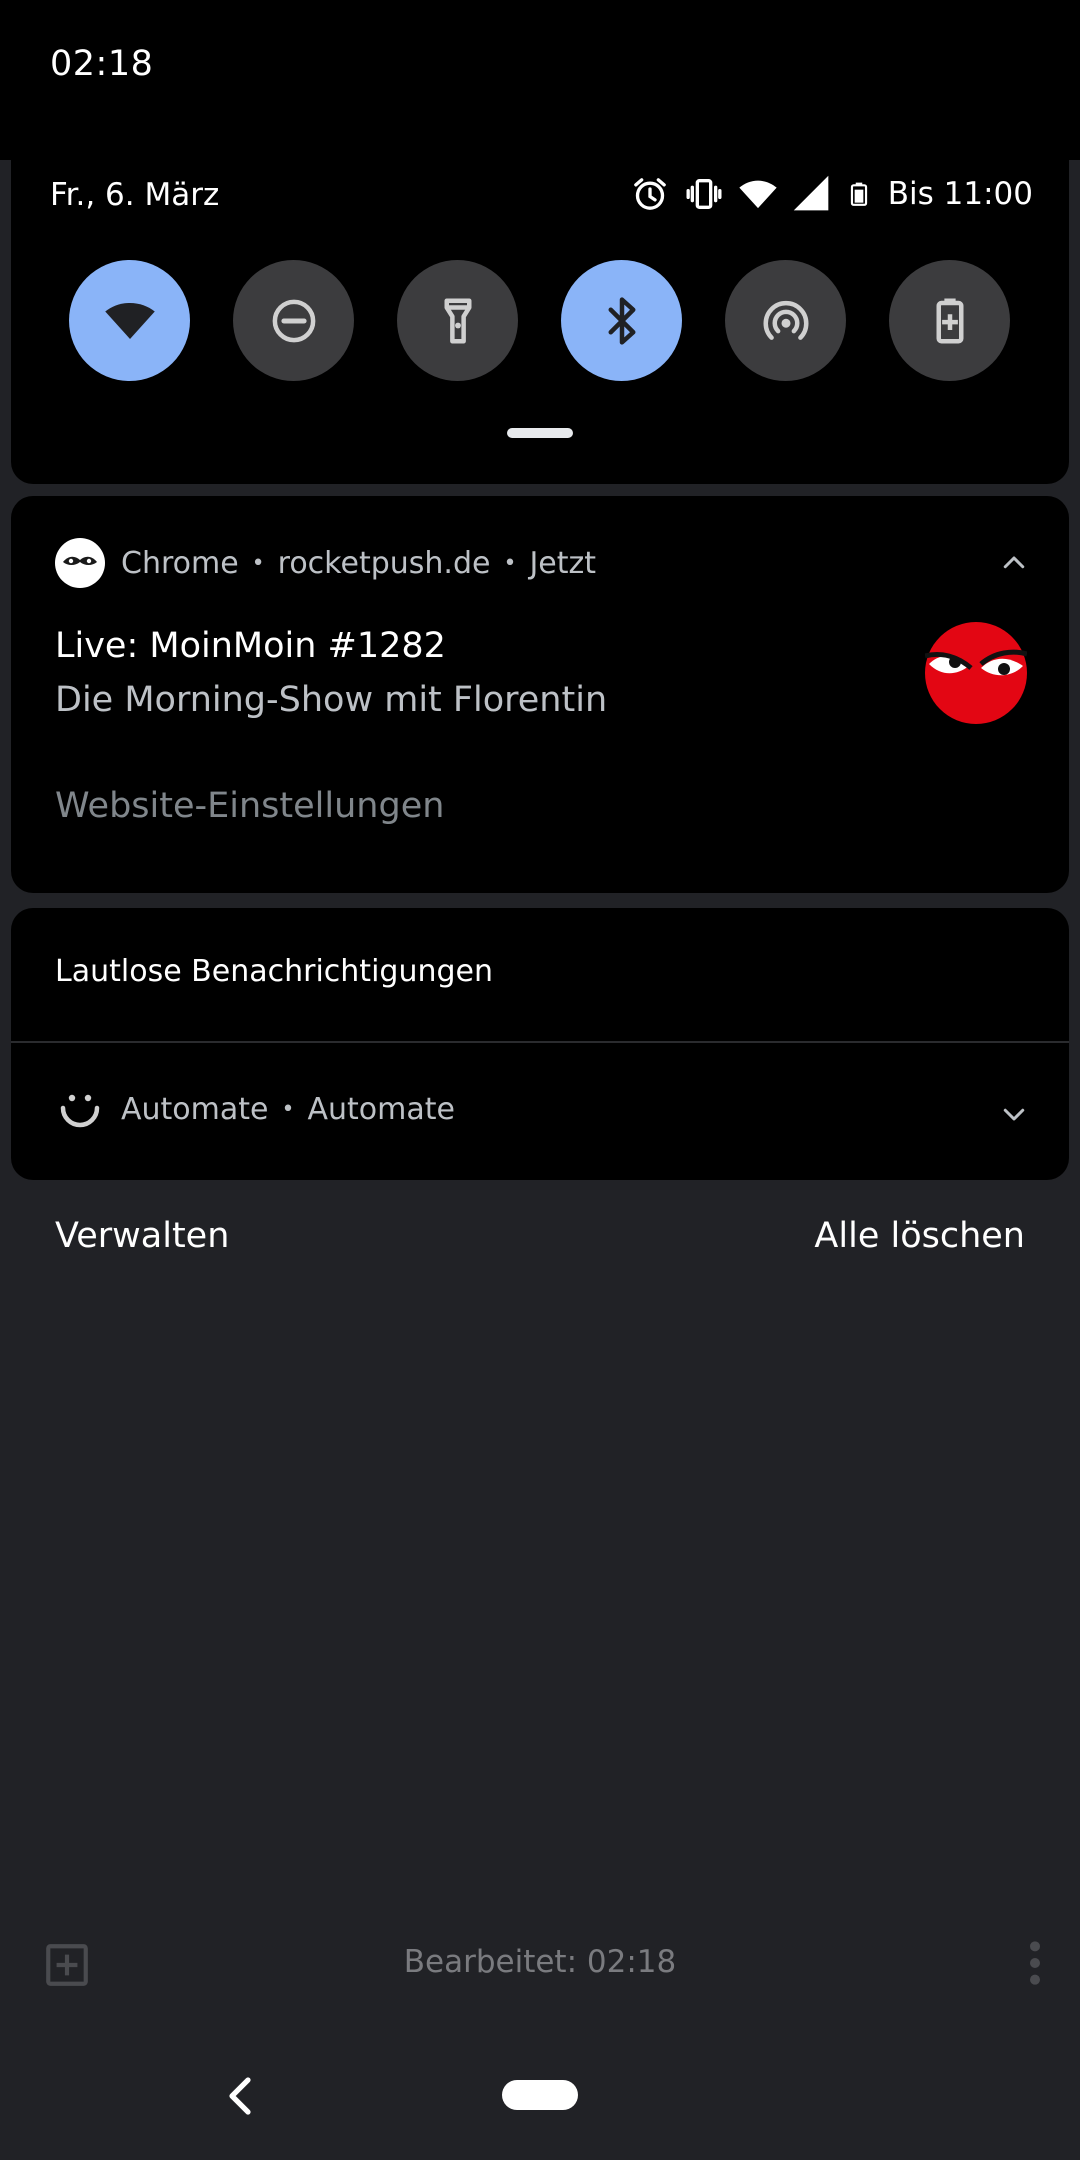 Image resolution: width=1080 pixels, height=2160 pixels. Describe the element at coordinates (1014, 563) in the screenshot. I see `chevron-up-icon` at that location.